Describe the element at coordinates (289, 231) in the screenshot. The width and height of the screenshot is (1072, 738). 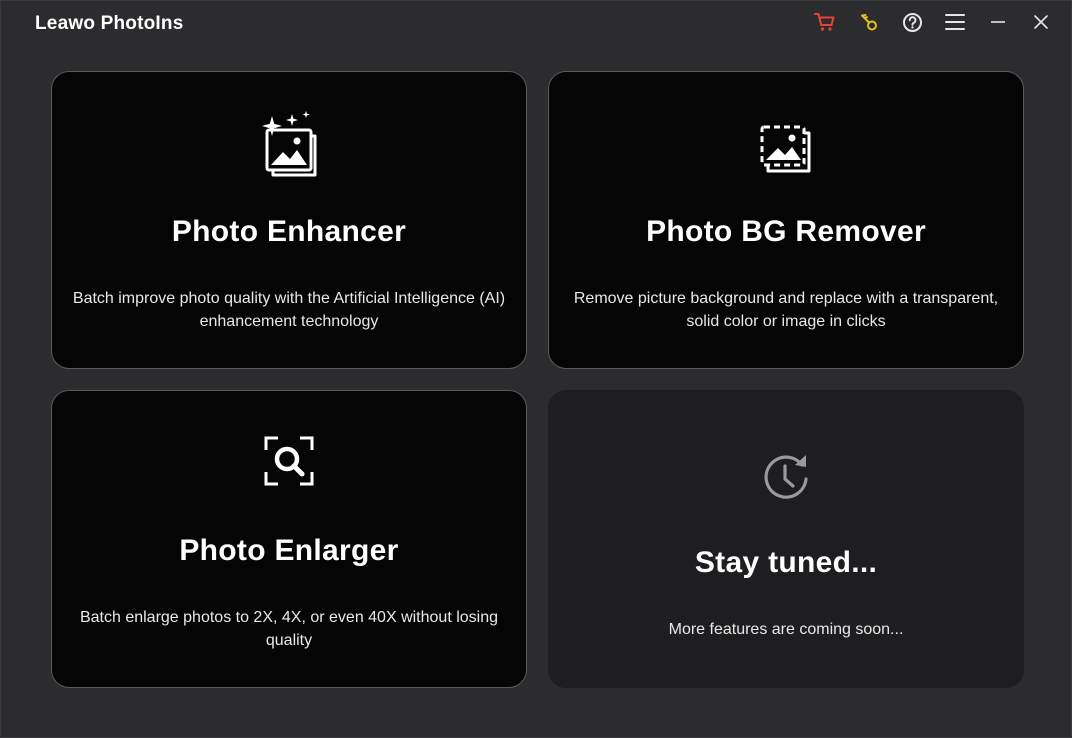
I see `card-title: Photo Enhancer` at that location.